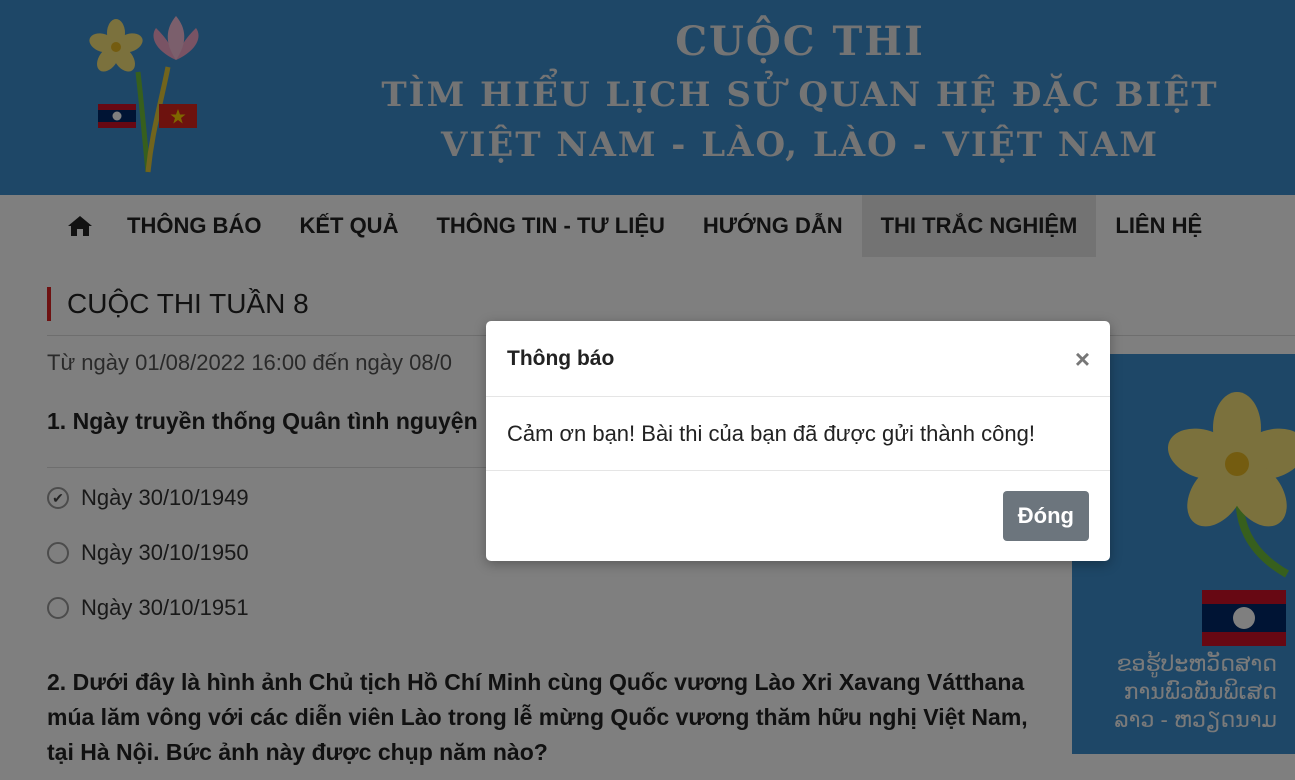  I want to click on modal-title: Thông báo, so click(561, 358).